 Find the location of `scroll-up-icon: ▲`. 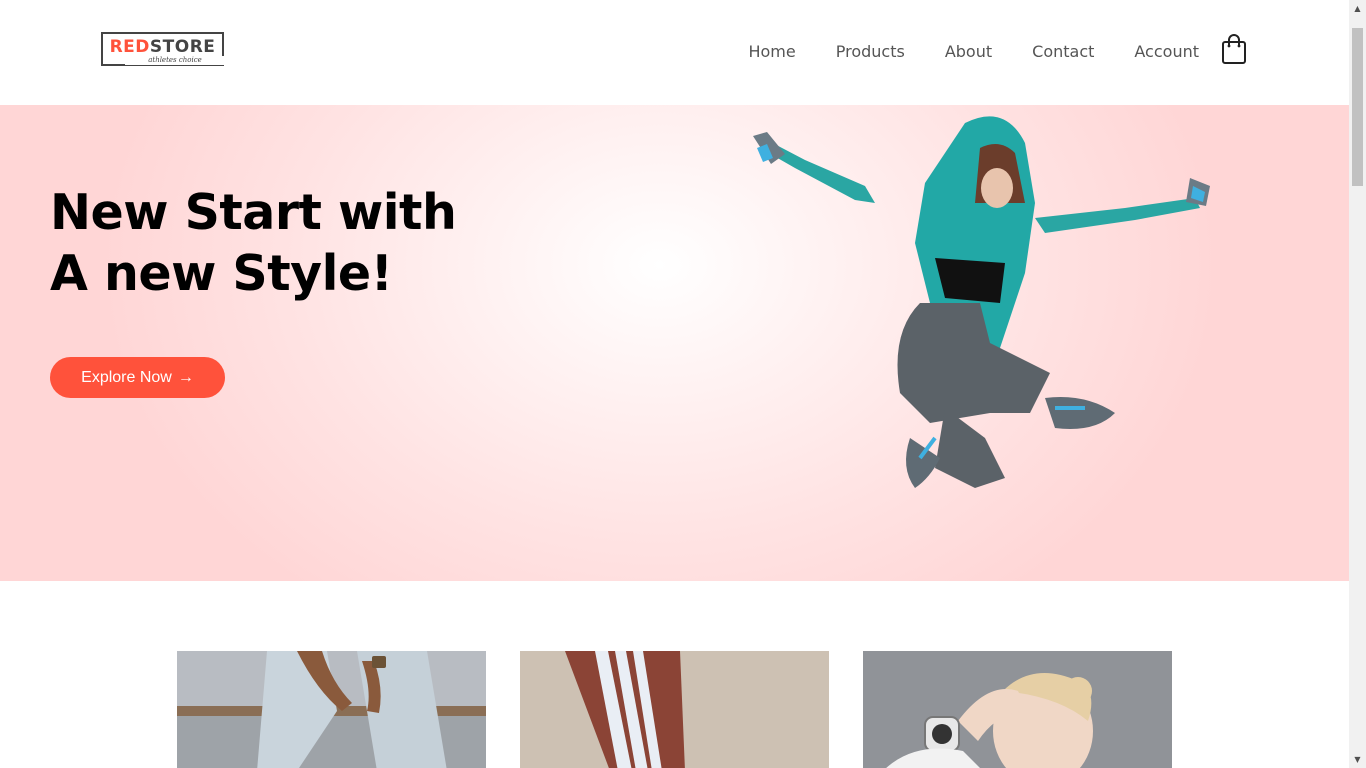

scroll-up-icon: ▲ is located at coordinates (1357, 8).